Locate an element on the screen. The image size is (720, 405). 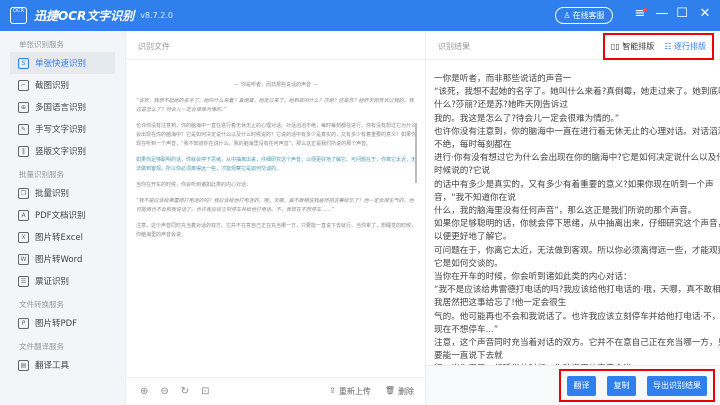
sidebar-item-label: 图片转PDF is located at coordinates (56, 324).